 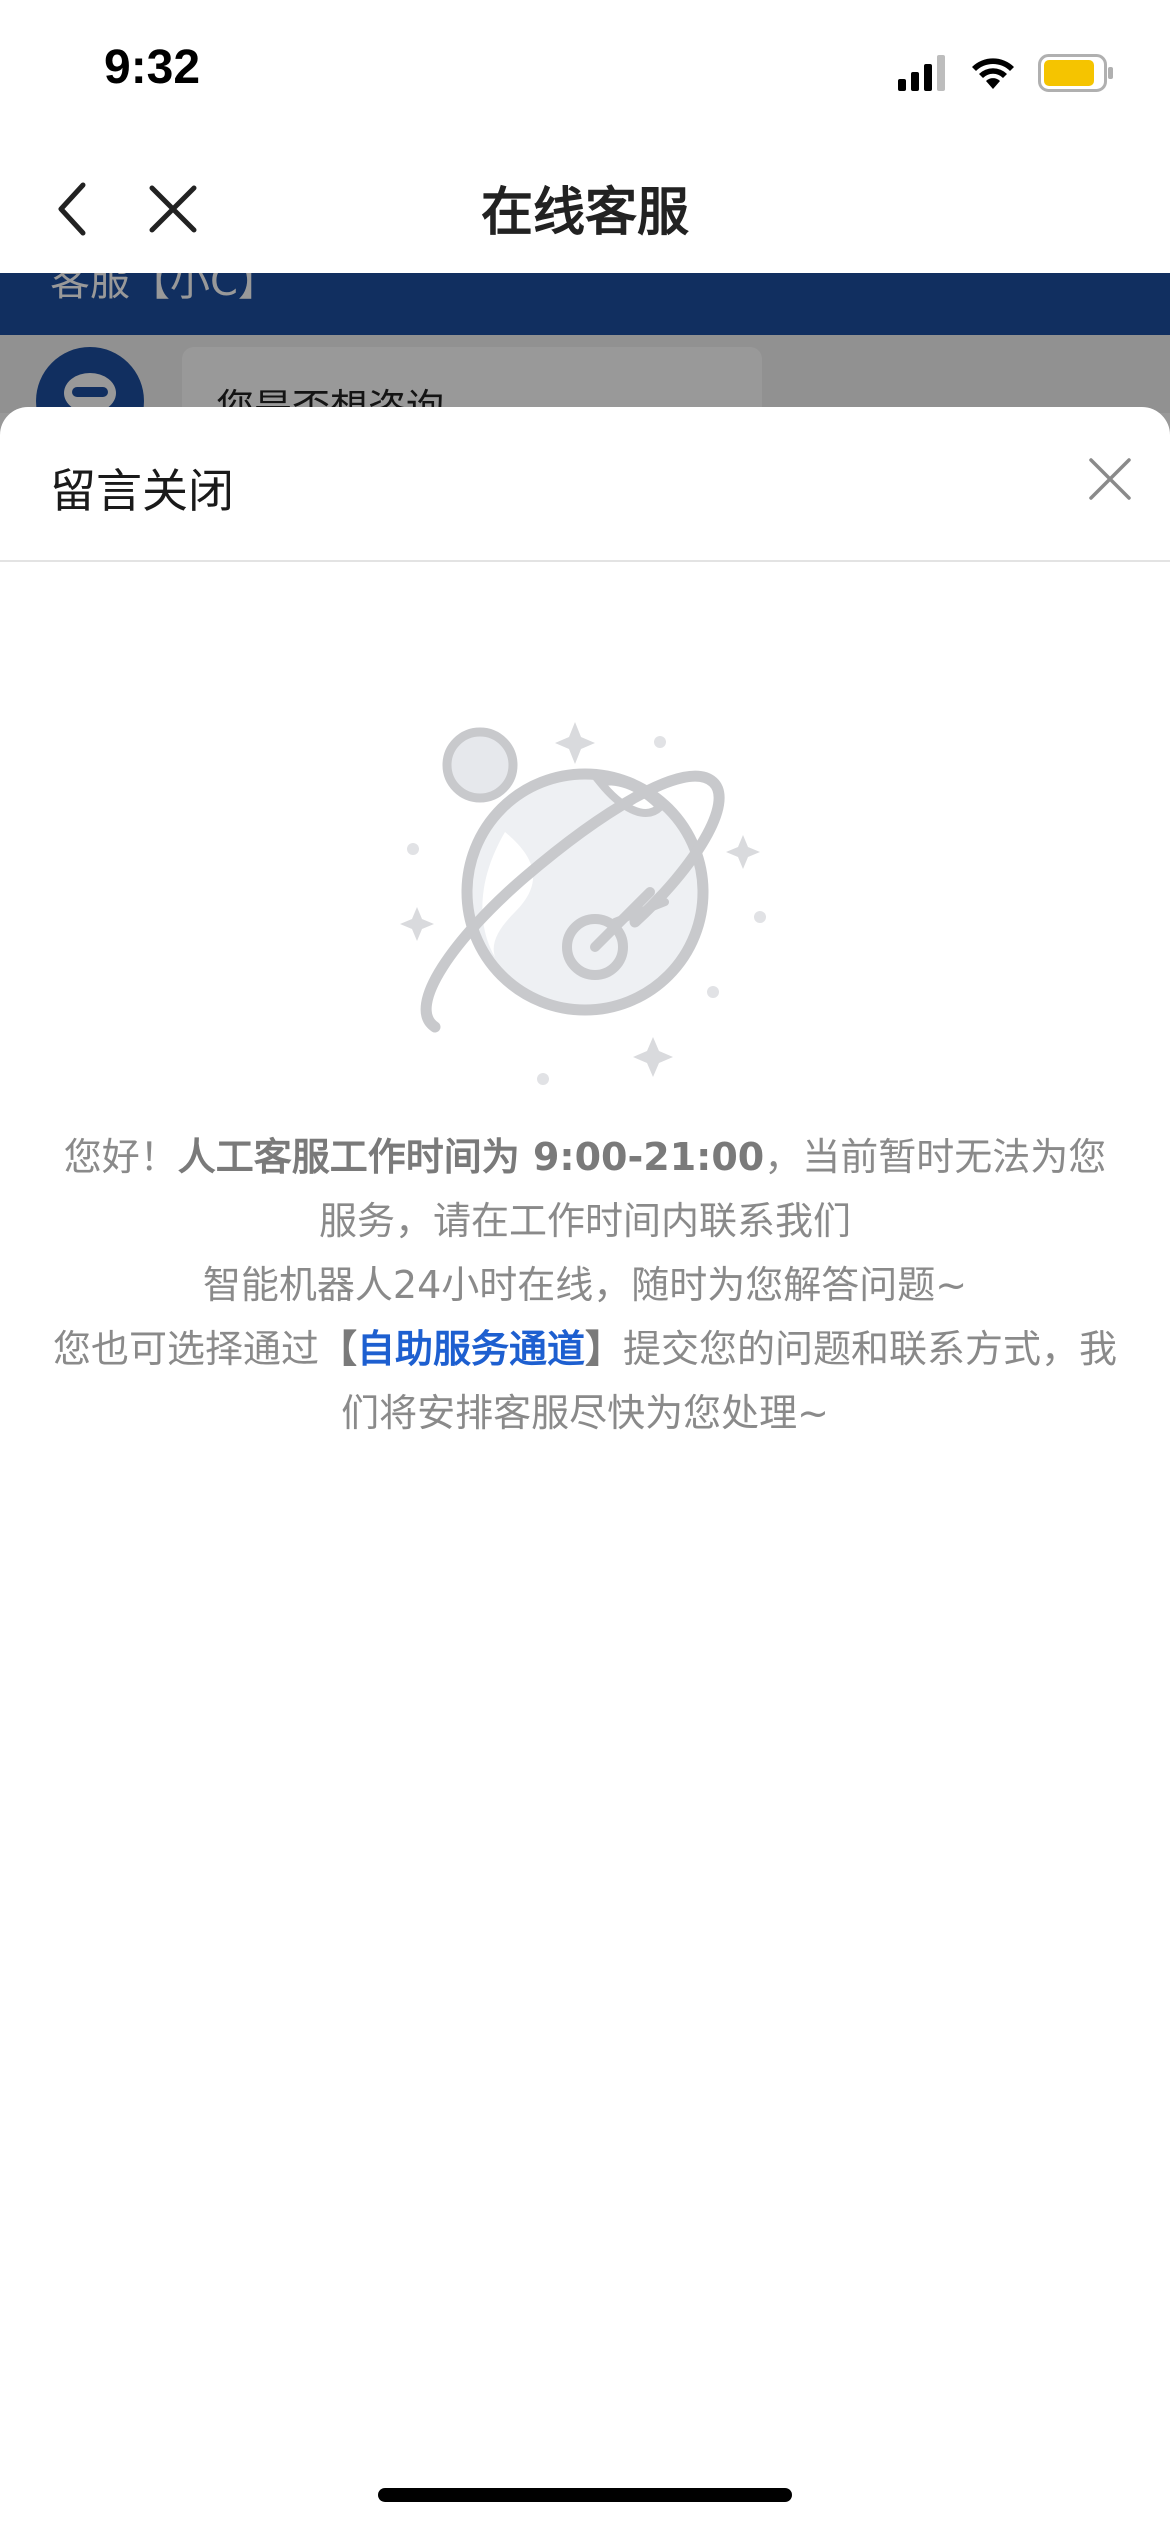 I want to click on wifi-icon, so click(x=993, y=75).